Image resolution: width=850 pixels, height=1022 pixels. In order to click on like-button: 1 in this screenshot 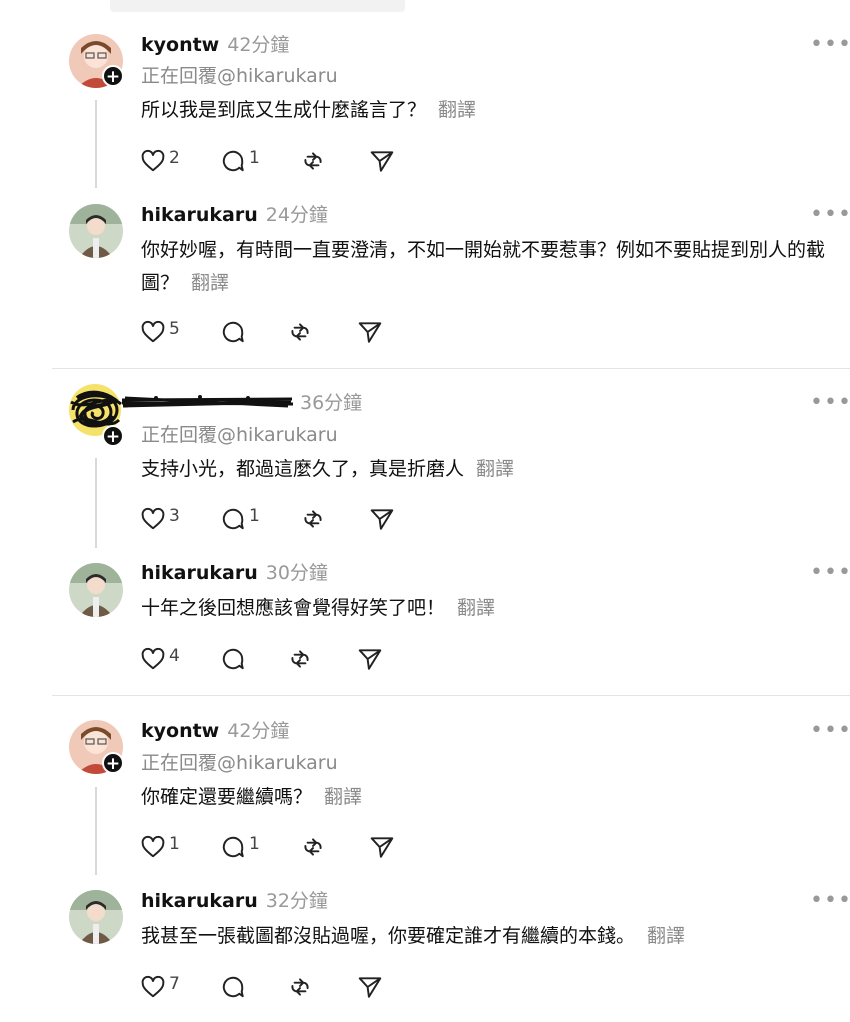, I will do `click(160, 847)`.